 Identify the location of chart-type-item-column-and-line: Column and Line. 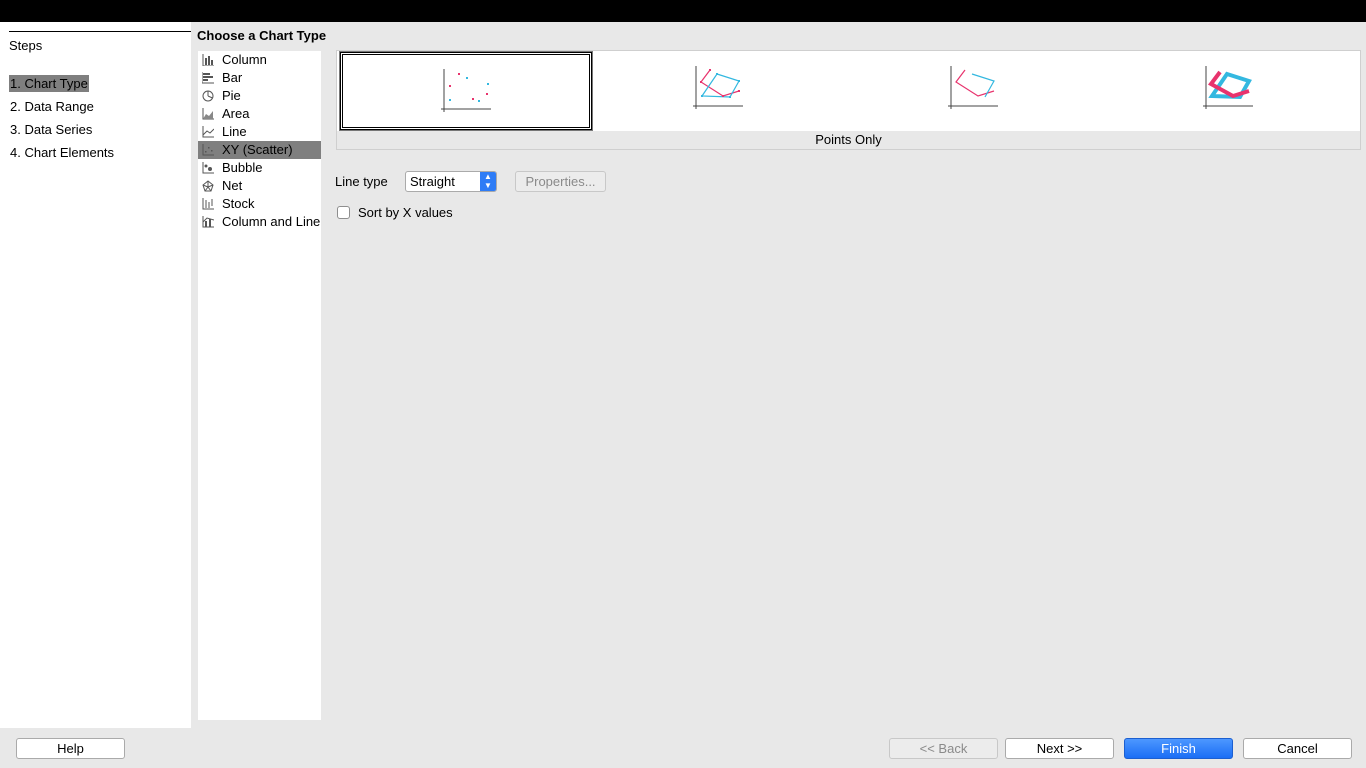
(259, 222).